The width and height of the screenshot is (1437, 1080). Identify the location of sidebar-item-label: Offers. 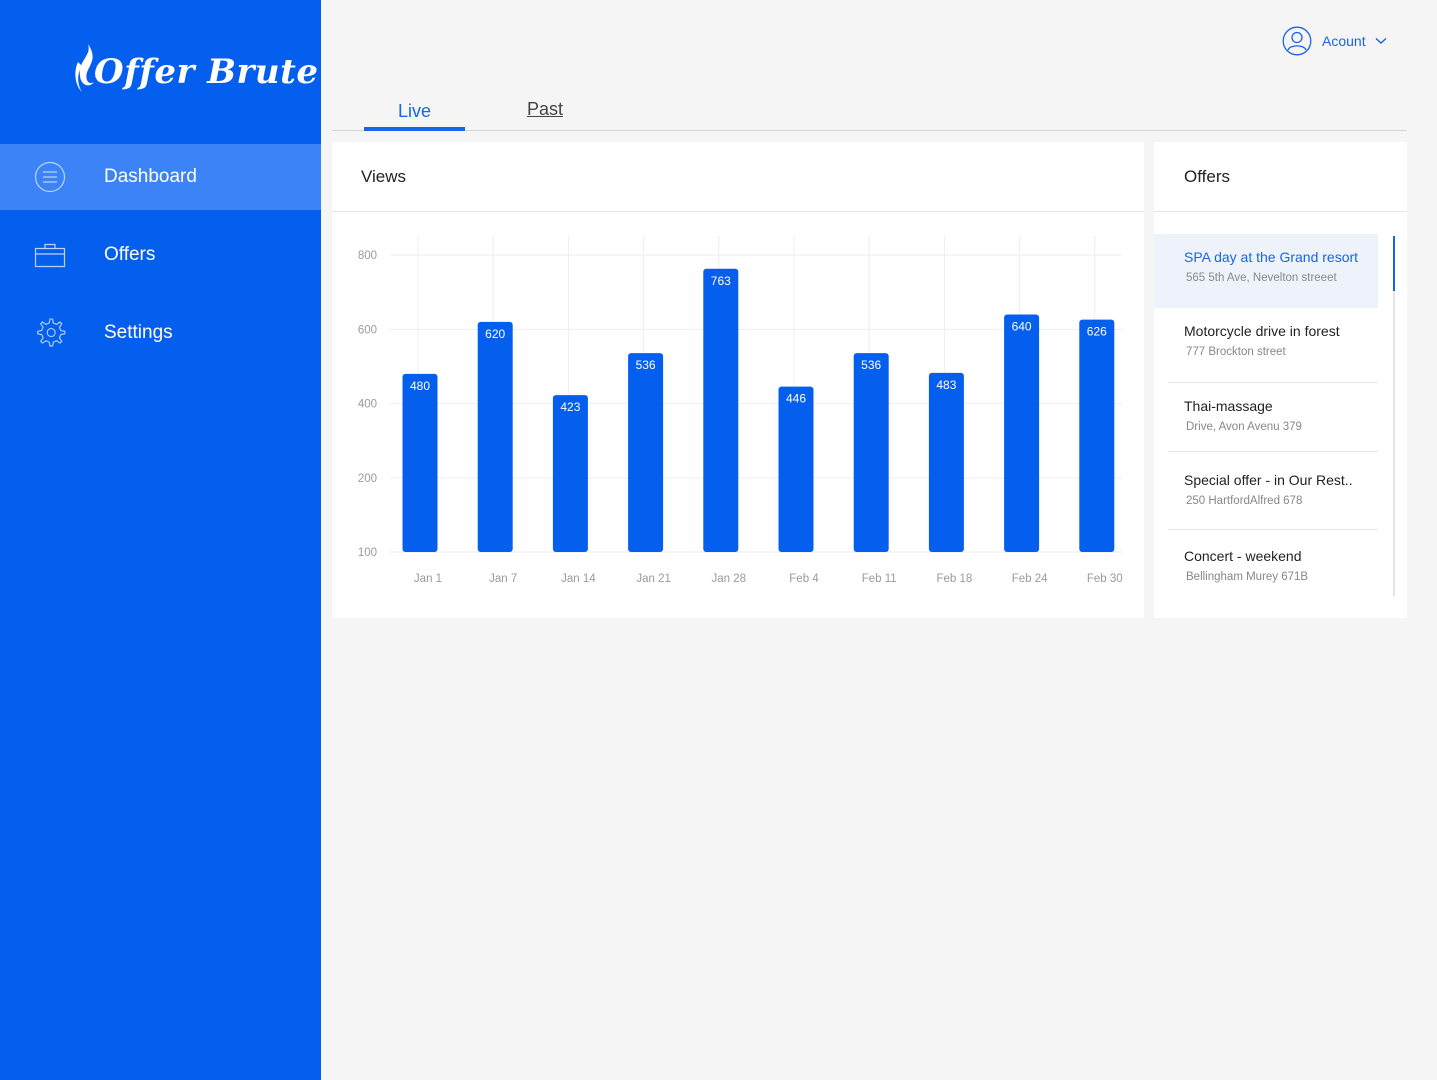
(130, 254).